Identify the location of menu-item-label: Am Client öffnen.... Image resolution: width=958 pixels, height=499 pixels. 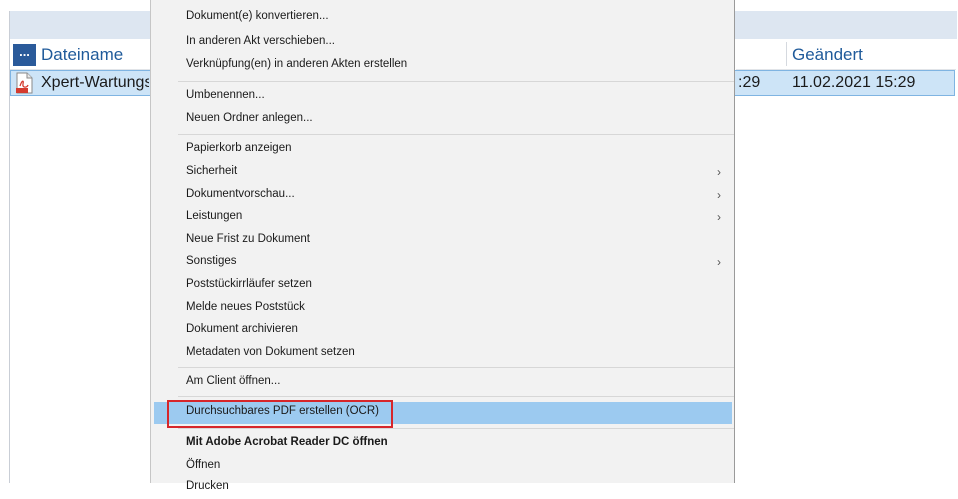
(233, 381).